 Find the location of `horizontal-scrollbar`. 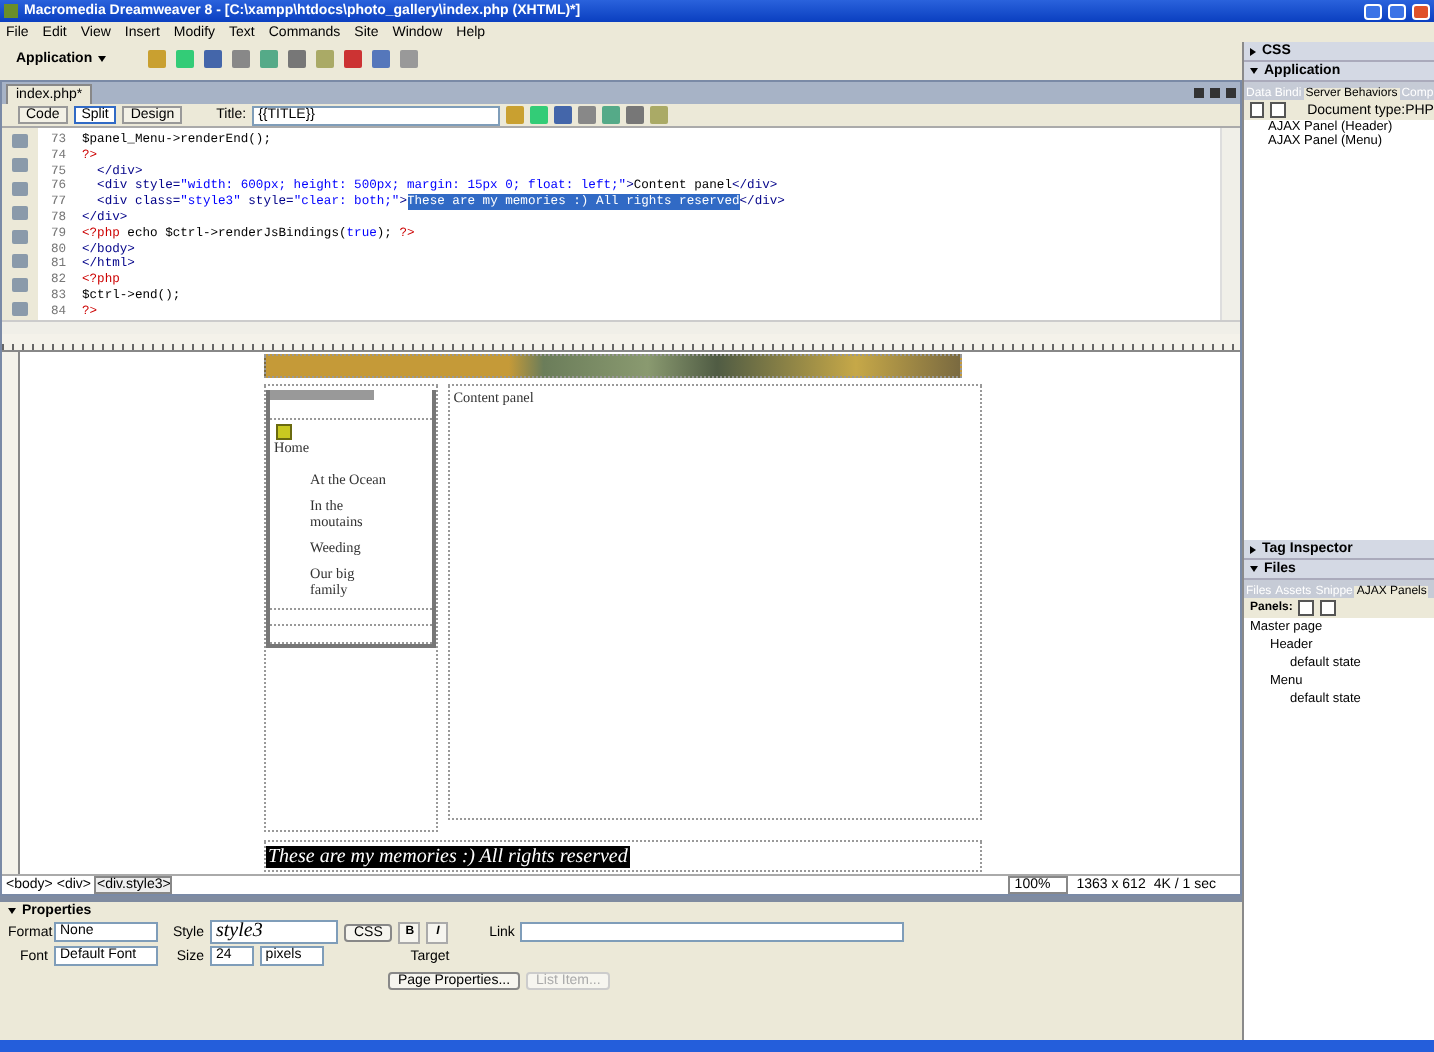

horizontal-scrollbar is located at coordinates (621, 327).